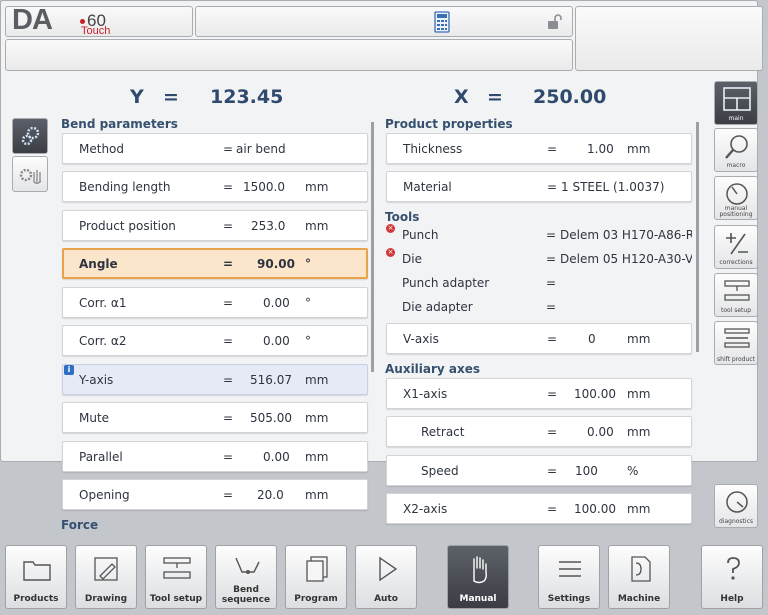  What do you see at coordinates (106, 569) in the screenshot?
I see `pencil-icon` at bounding box center [106, 569].